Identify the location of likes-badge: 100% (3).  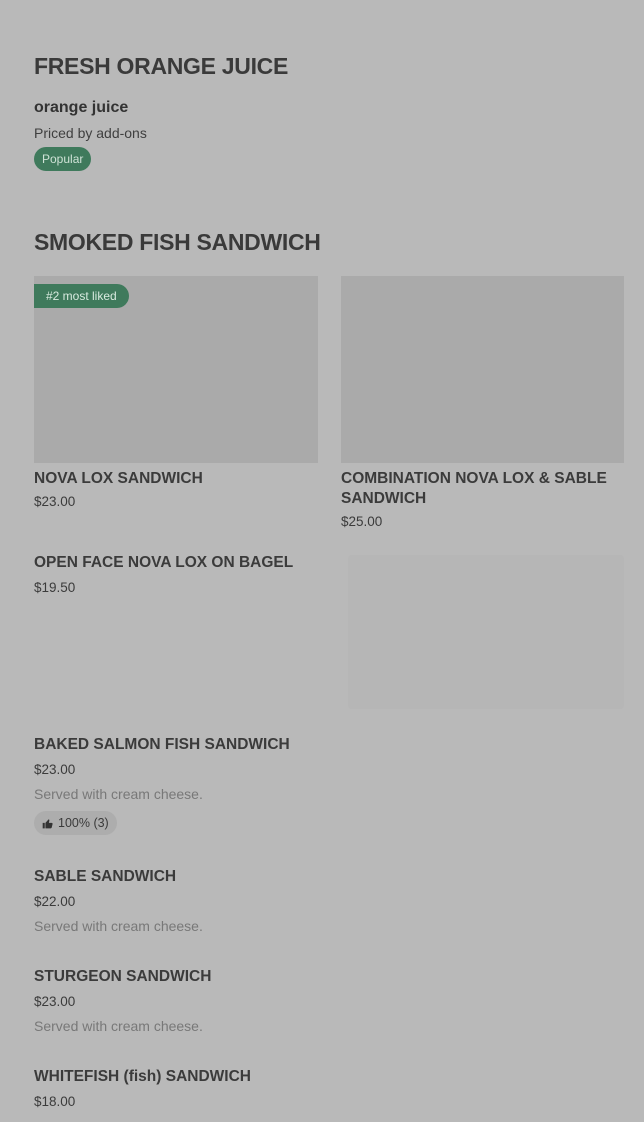
(75, 823).